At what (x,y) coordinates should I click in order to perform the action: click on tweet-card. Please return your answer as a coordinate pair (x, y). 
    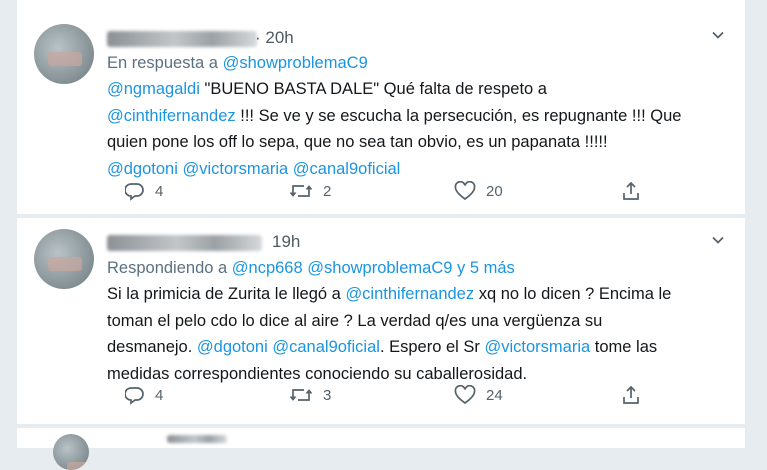
    Looking at the image, I should click on (381, 449).